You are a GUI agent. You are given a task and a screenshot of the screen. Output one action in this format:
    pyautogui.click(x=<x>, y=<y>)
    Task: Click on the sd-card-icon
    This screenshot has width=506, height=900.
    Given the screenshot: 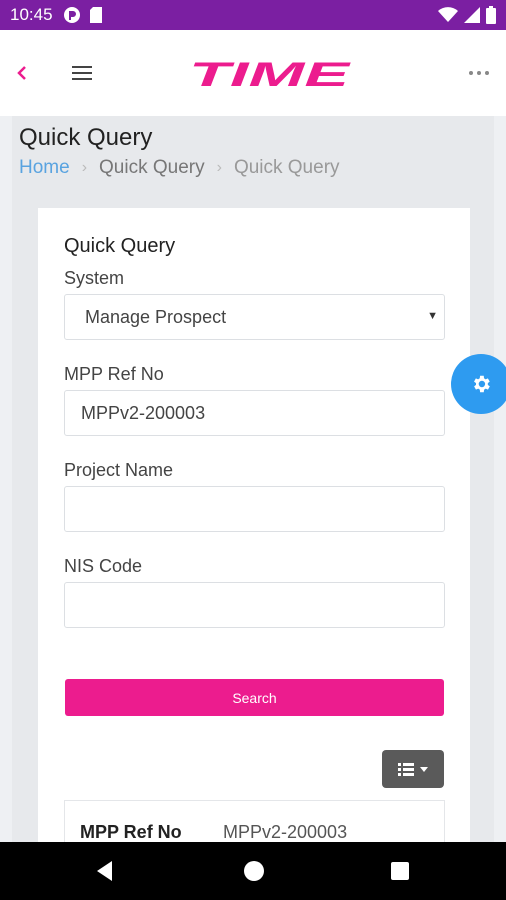 What is the action you would take?
    pyautogui.click(x=95, y=15)
    